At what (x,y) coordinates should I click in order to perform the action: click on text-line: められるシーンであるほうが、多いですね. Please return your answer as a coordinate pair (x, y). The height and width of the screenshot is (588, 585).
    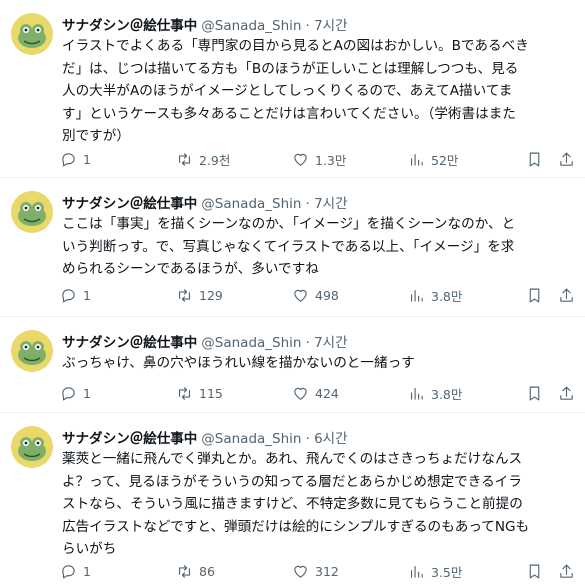
    Looking at the image, I should click on (190, 269).